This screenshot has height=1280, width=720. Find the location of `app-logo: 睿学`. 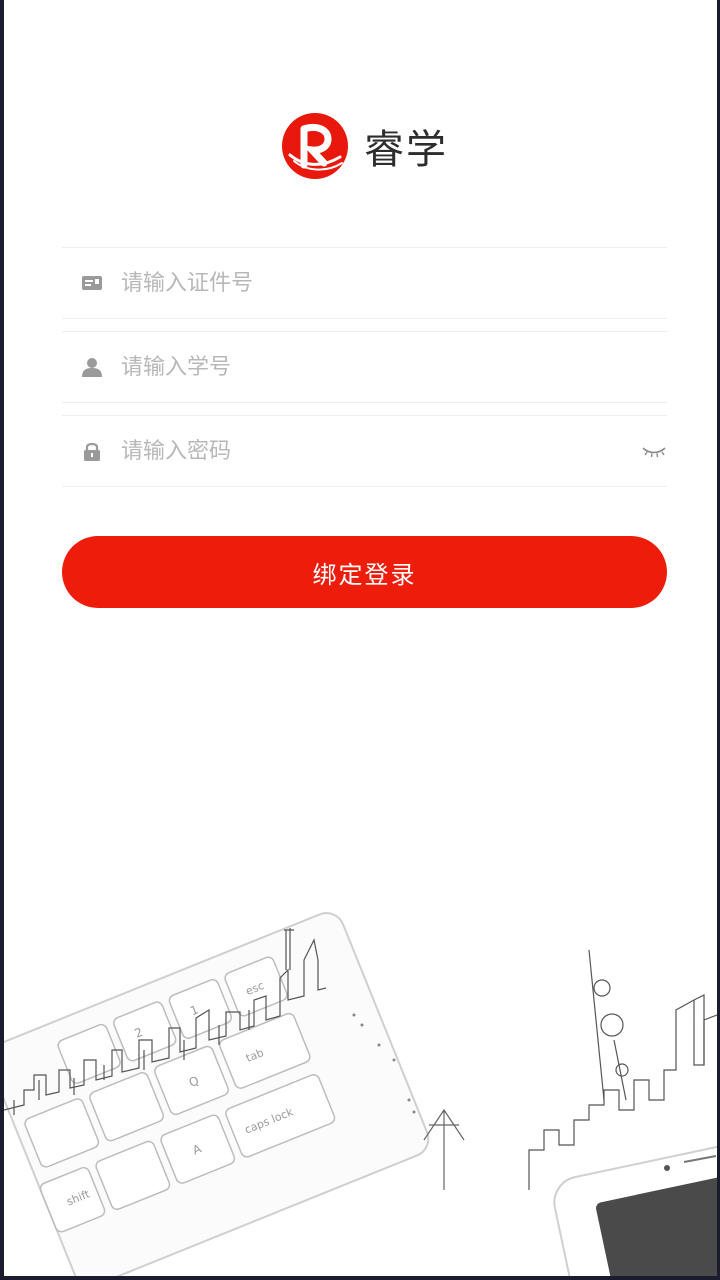

app-logo: 睿学 is located at coordinates (364, 146).